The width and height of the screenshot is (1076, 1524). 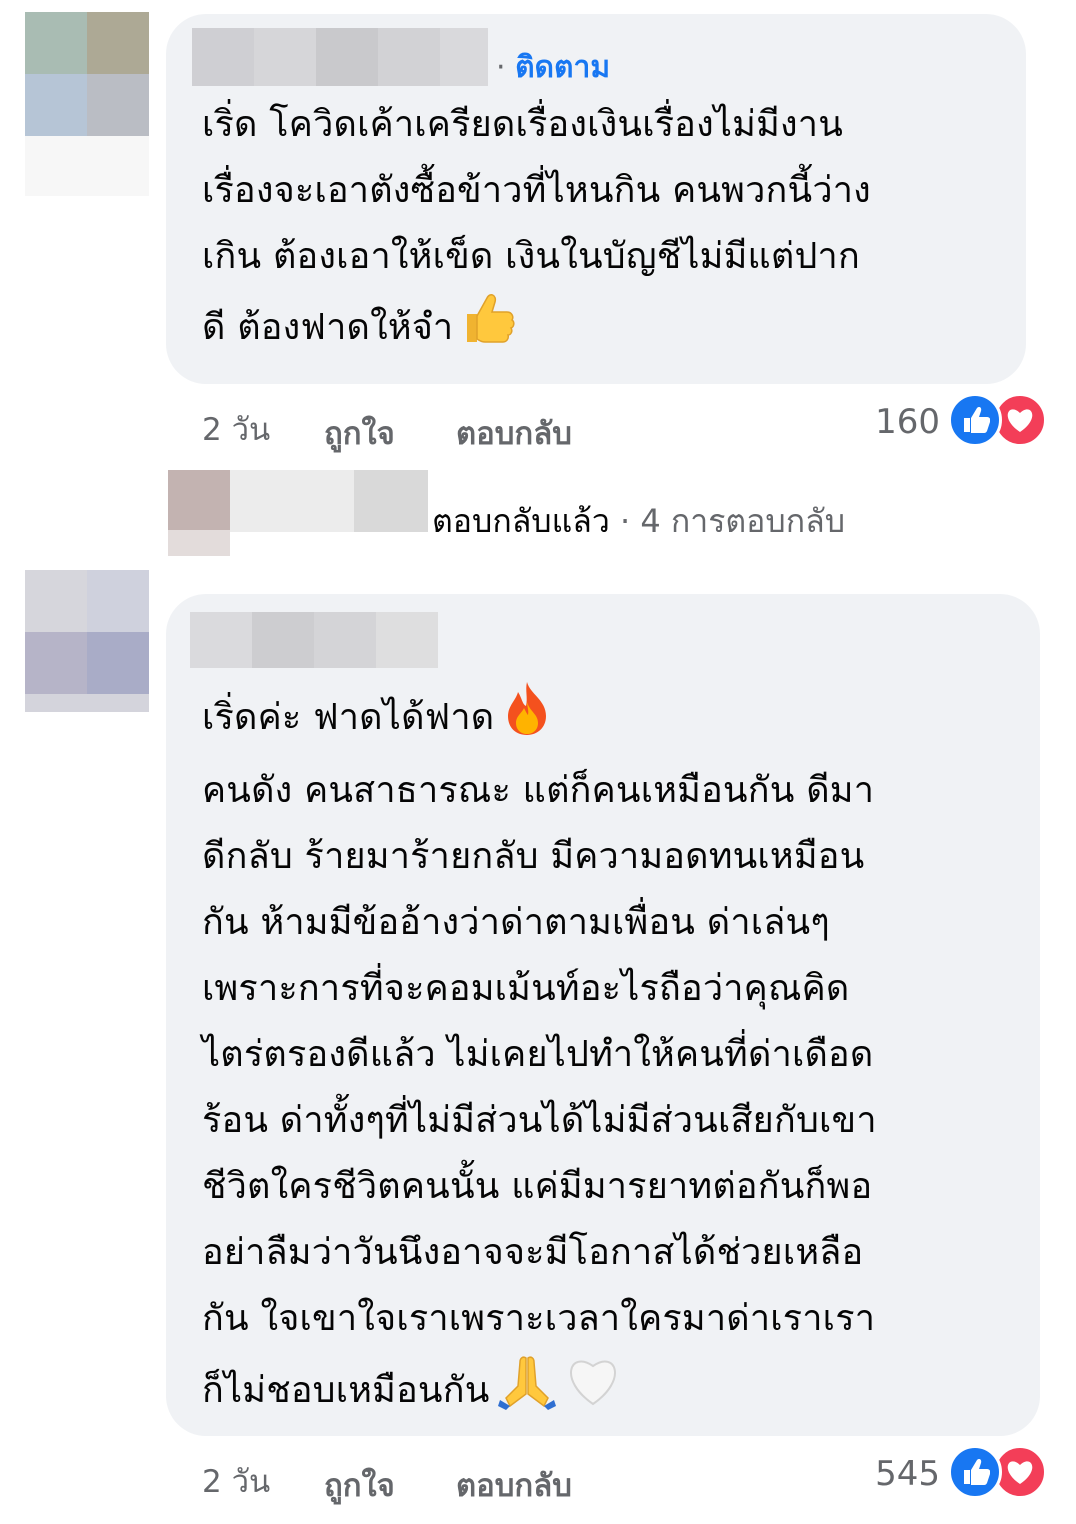 I want to click on thumbs-up-emoji-icon, so click(x=488, y=329).